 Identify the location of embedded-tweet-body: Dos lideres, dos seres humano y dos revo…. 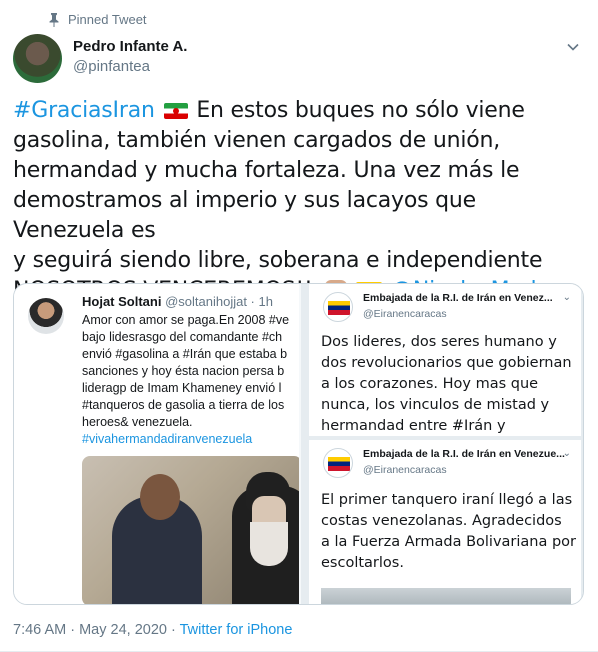
(446, 384).